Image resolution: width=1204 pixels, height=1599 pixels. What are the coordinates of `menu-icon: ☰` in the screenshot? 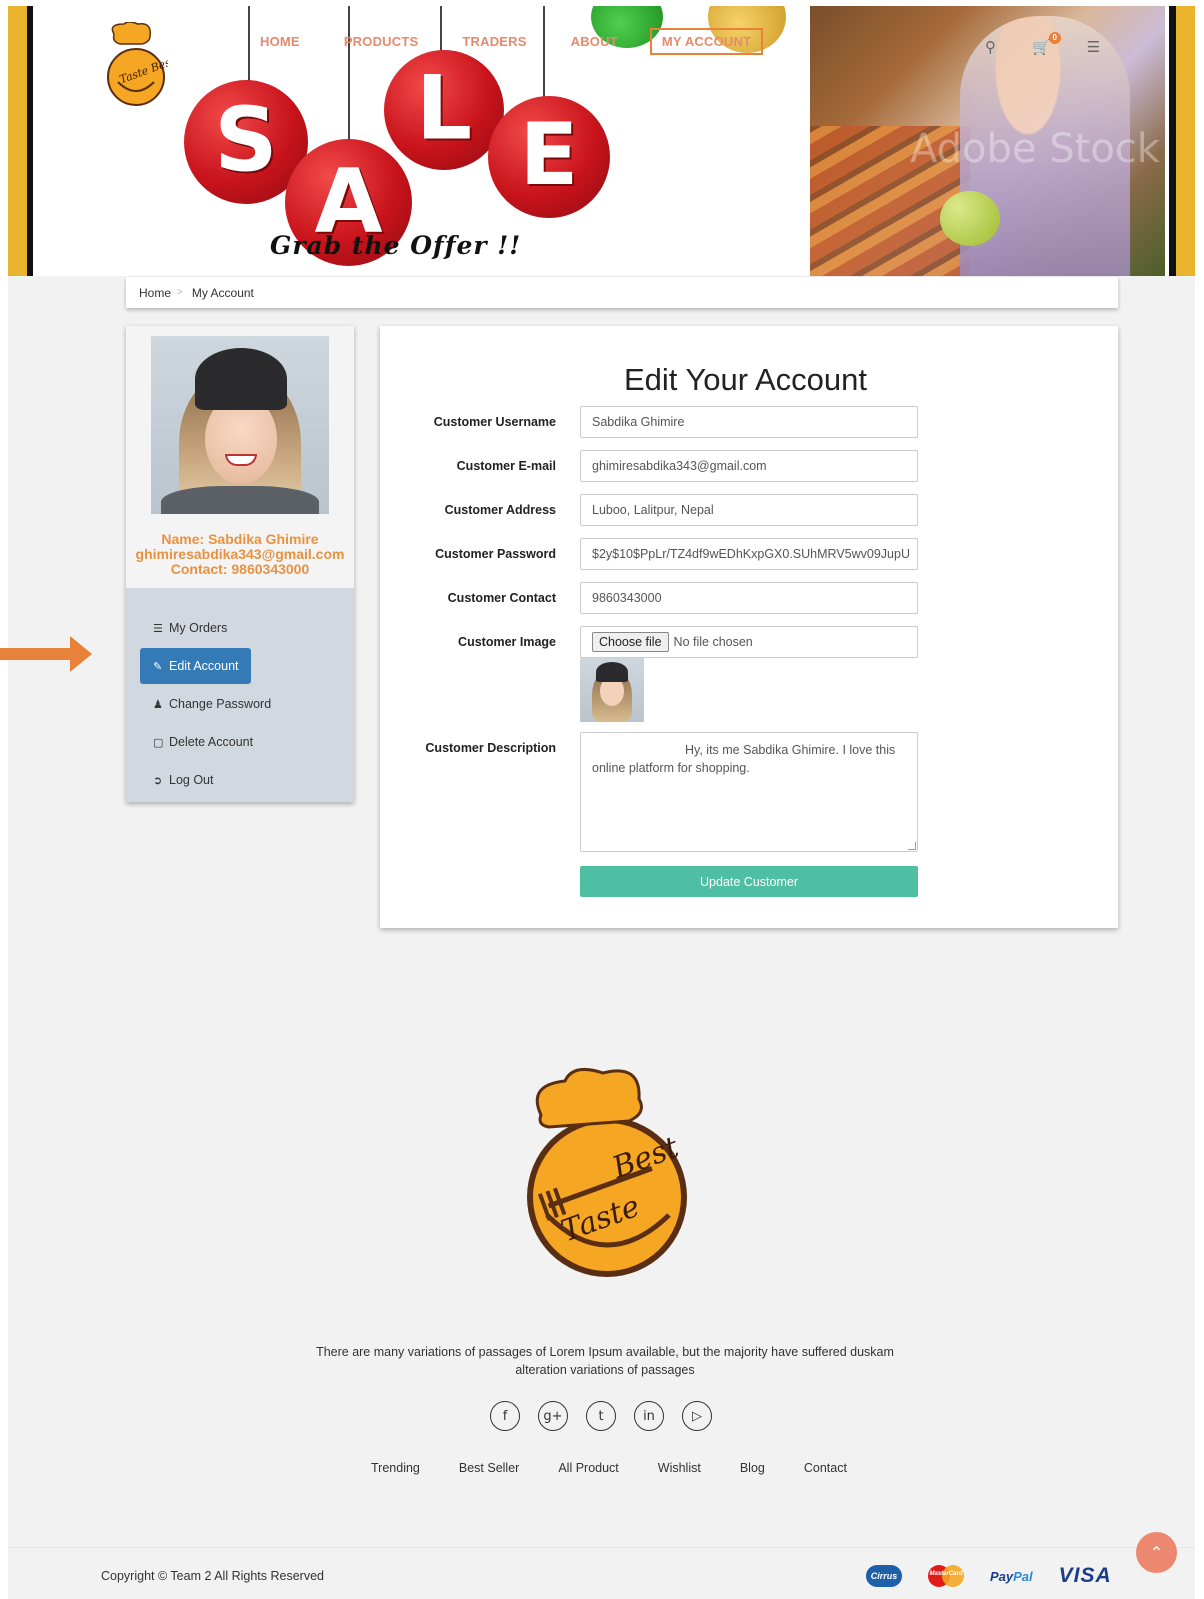 It's located at (1093, 47).